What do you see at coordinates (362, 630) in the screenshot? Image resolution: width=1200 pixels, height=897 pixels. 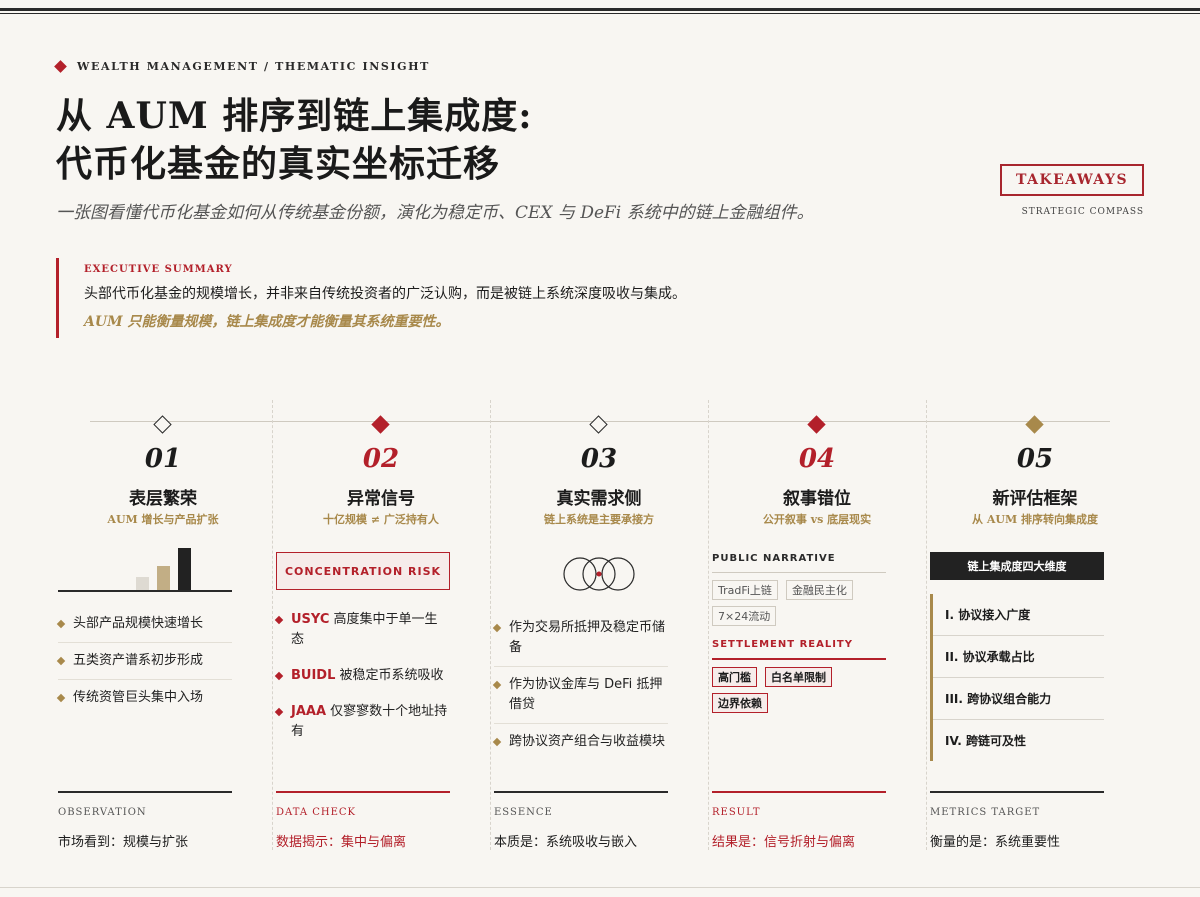 I see `list-item: USYC 高度集中于单一生态` at bounding box center [362, 630].